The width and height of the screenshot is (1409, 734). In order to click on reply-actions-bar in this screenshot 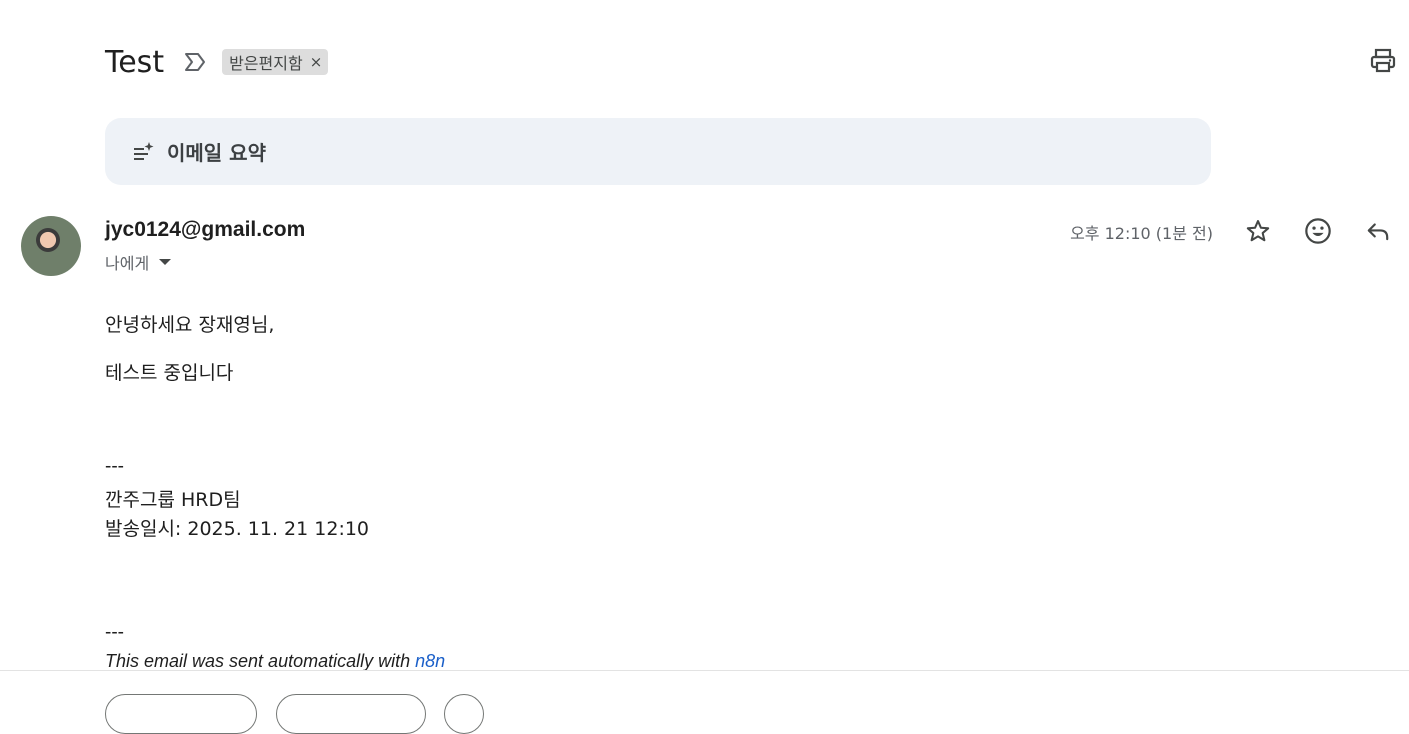, I will do `click(704, 702)`.